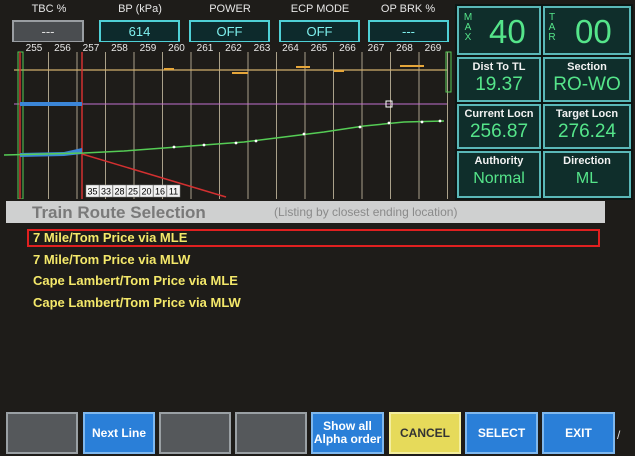  I want to click on dist-to-tl-cell: Dist To TL 19.37, so click(499, 79).